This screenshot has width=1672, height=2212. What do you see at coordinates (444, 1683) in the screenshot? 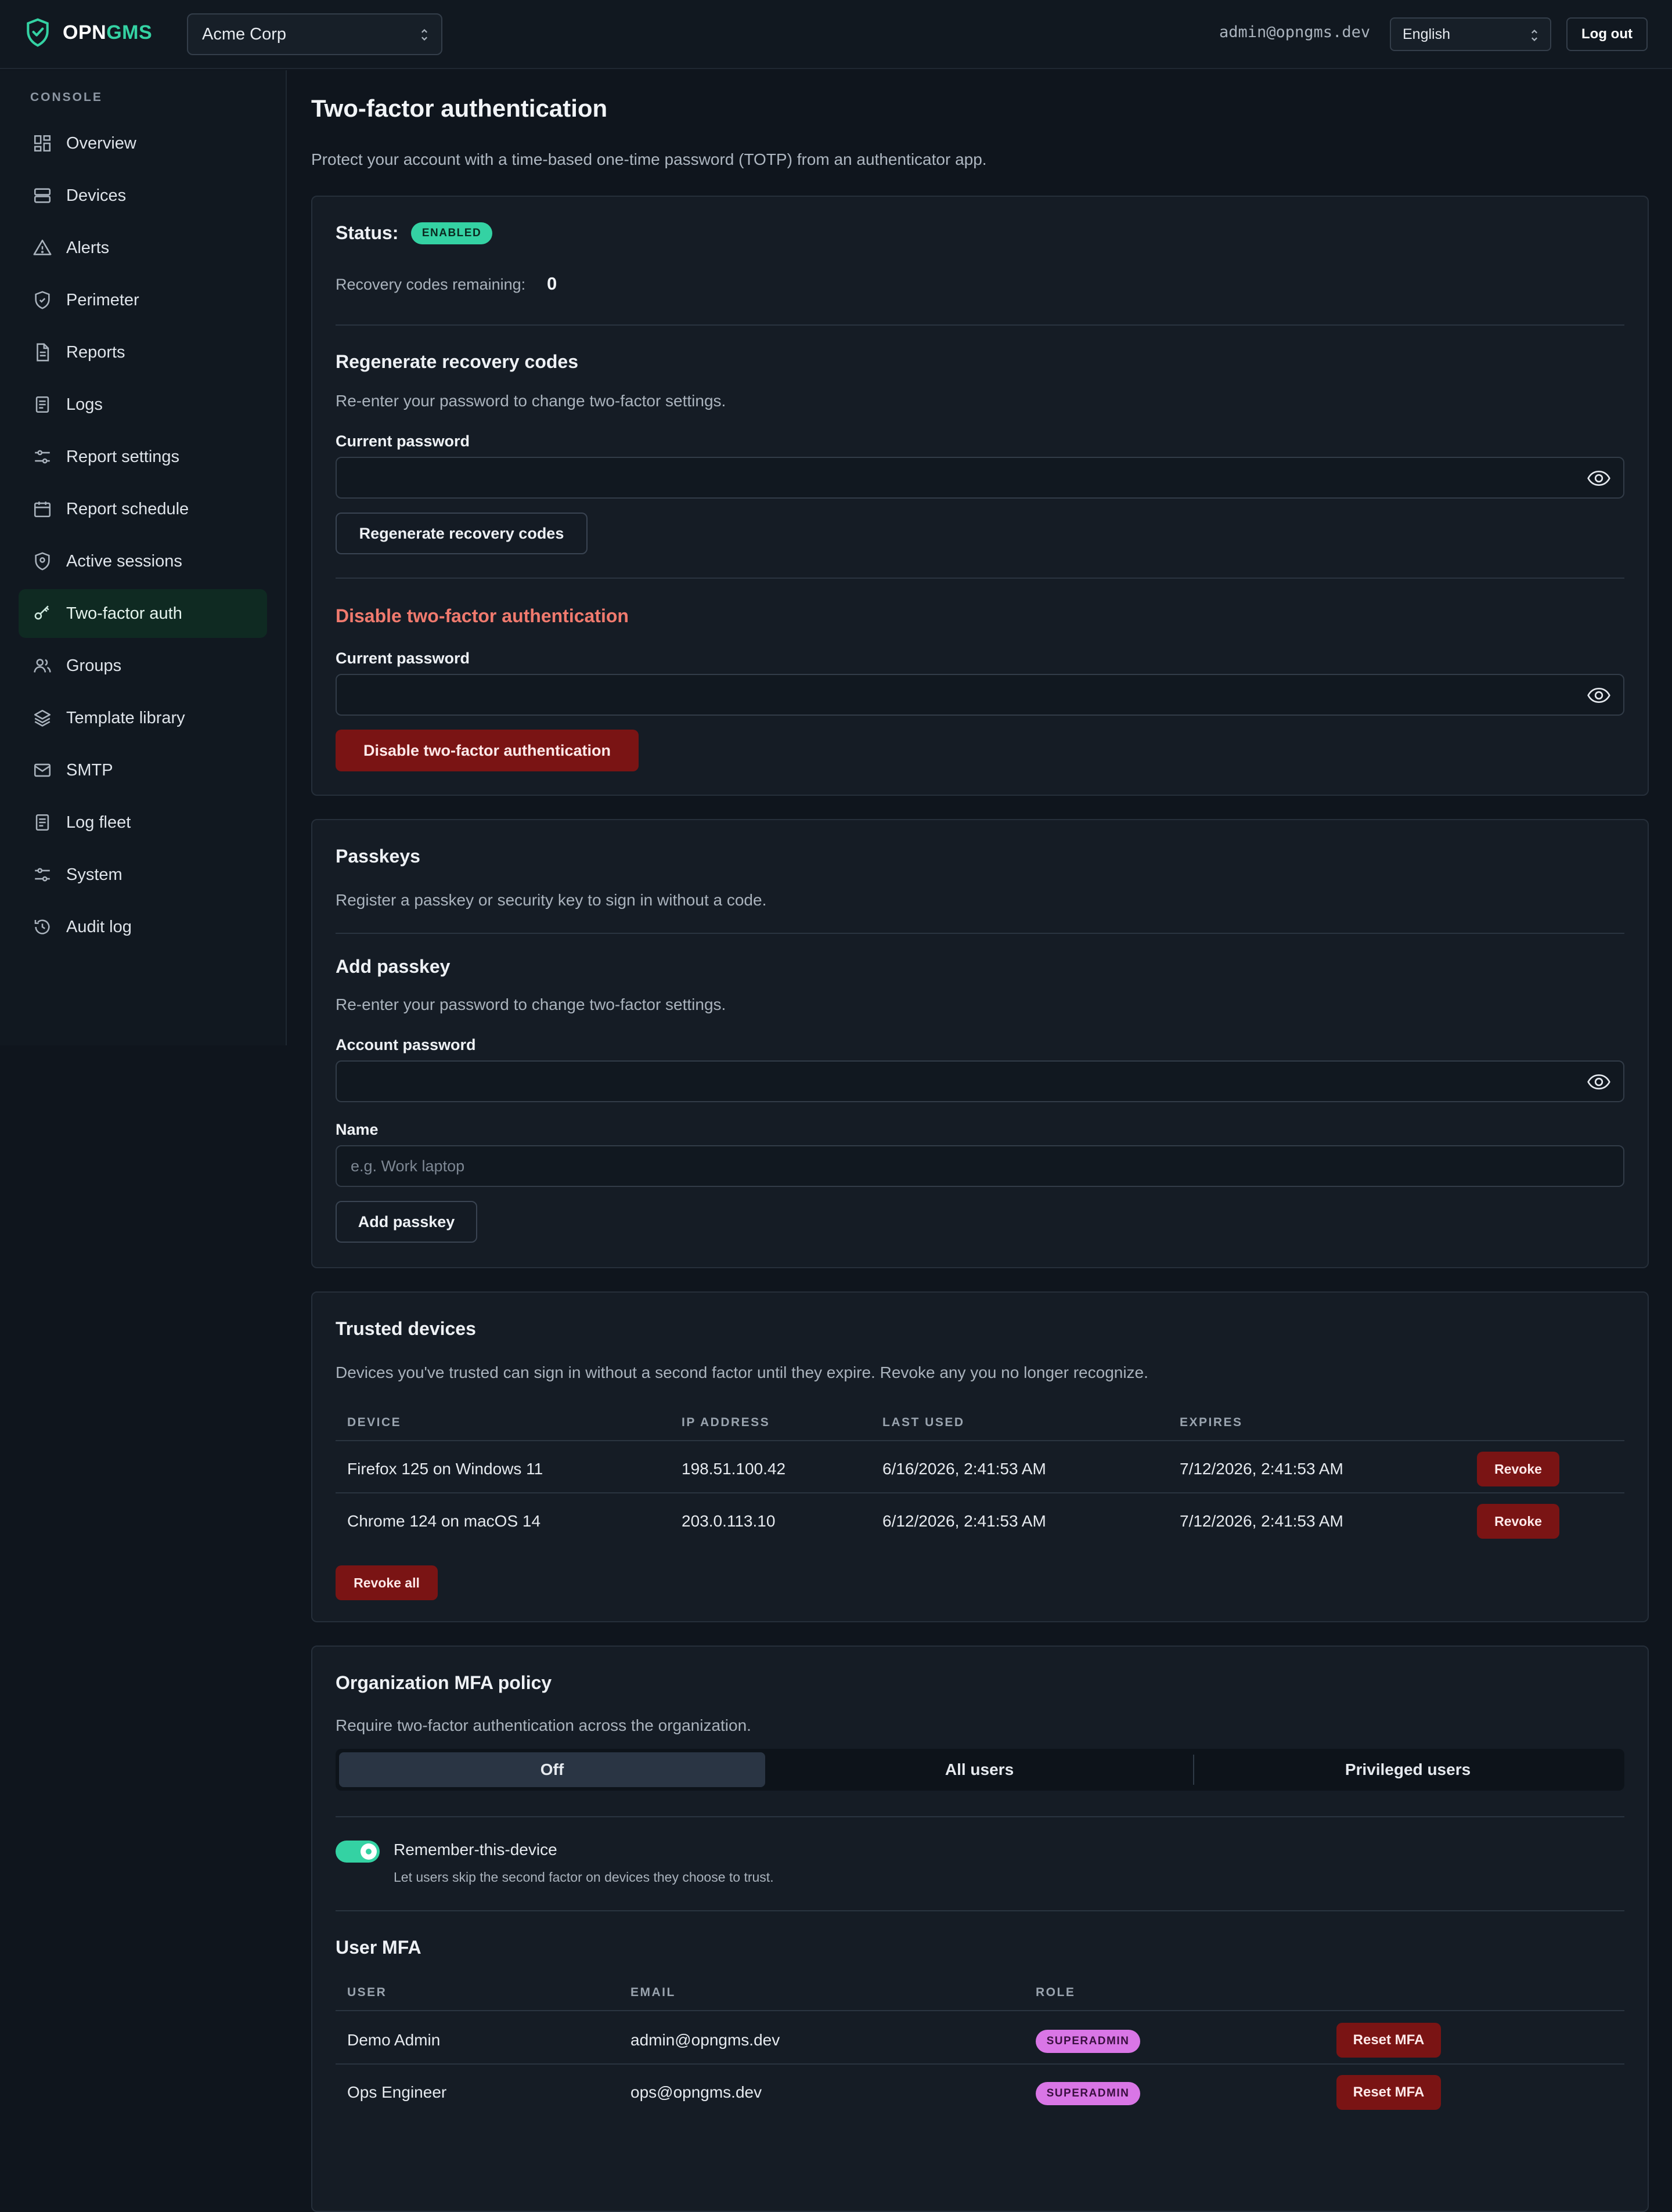
I see `mfa-policy-title: Organization MFA policy` at bounding box center [444, 1683].